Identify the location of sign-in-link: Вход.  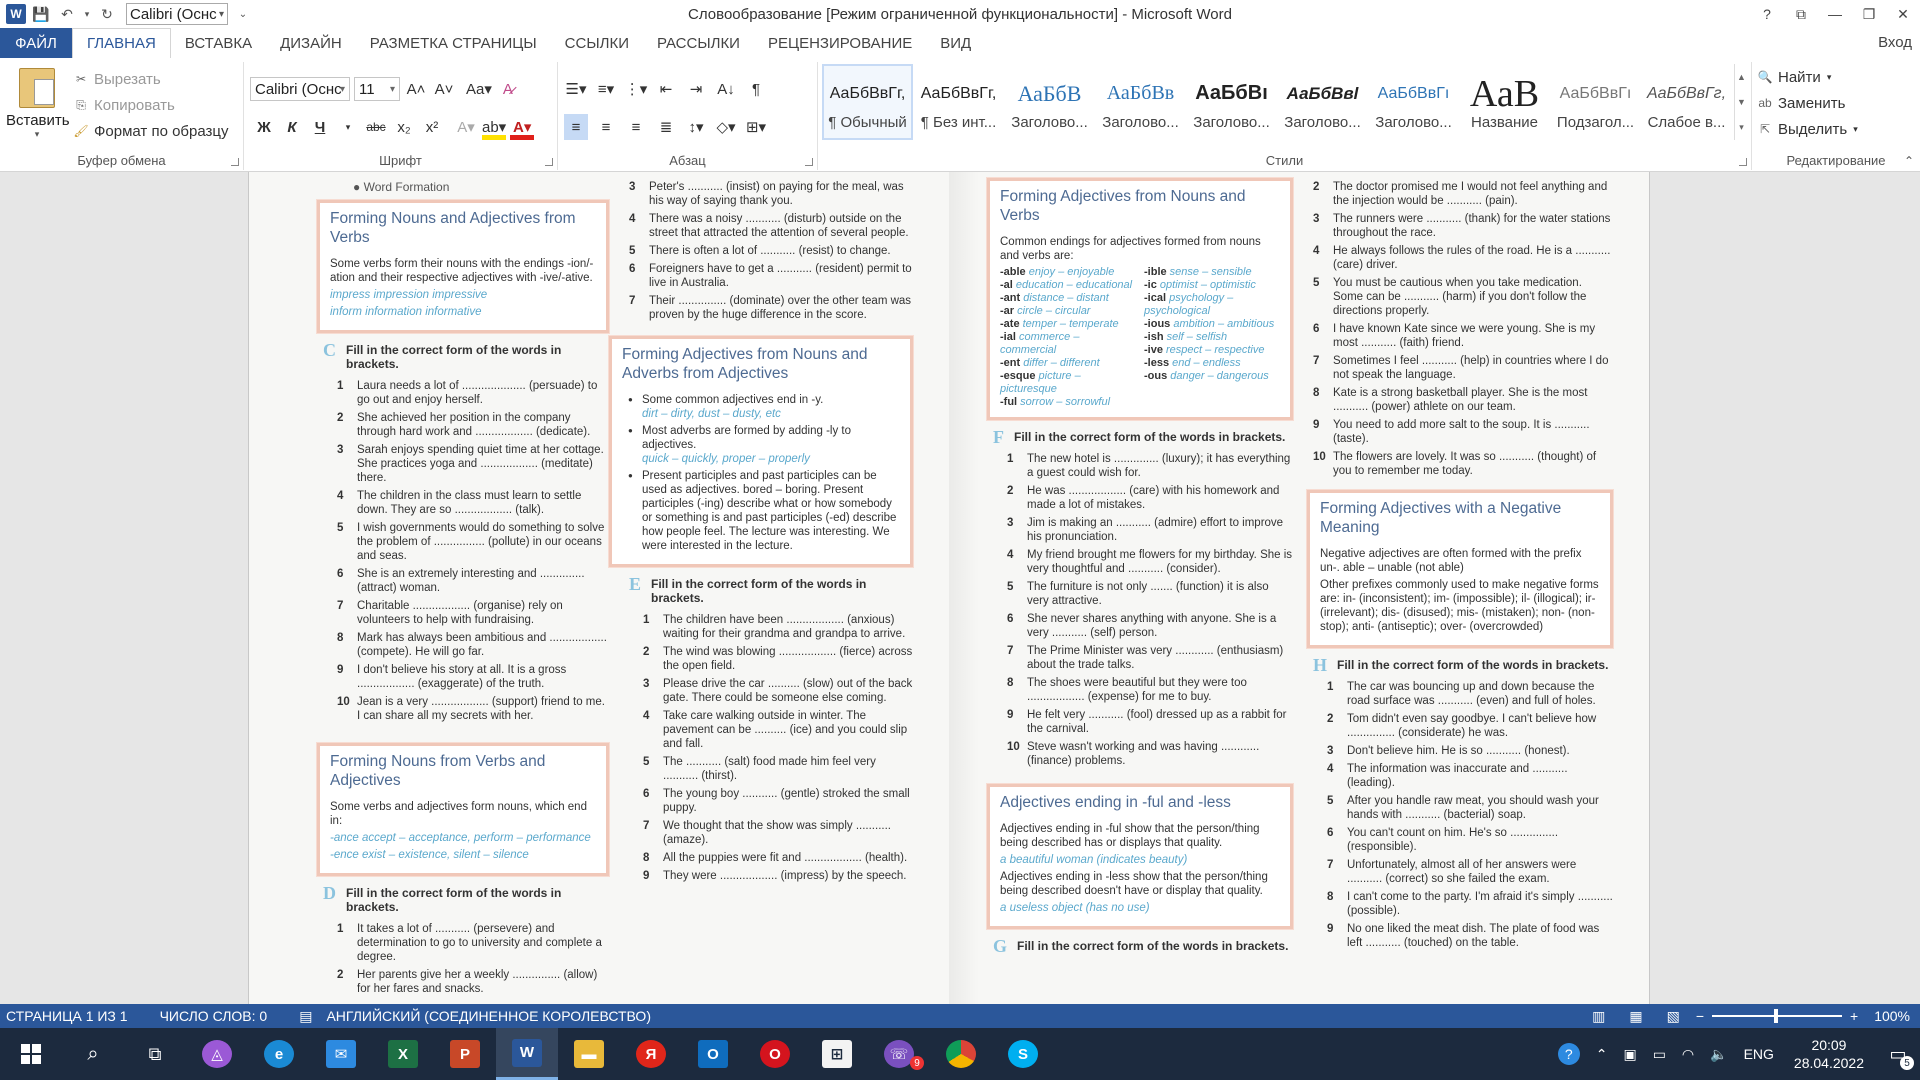
(1895, 42).